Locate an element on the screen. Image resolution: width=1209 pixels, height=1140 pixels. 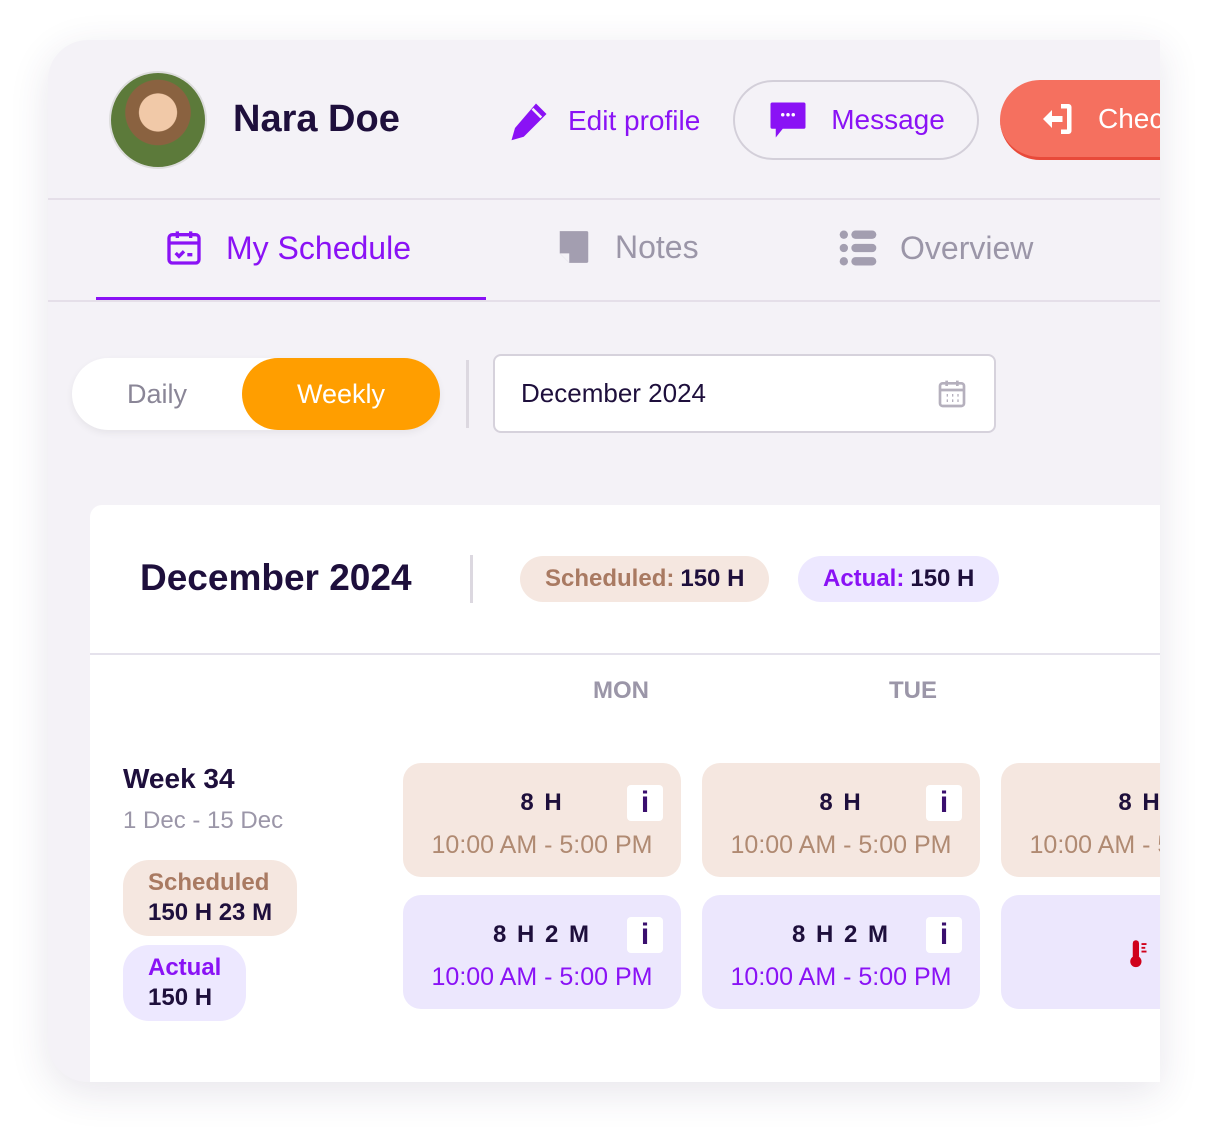
week-range: 1 Dec - 15 Dec is located at coordinates (203, 820).